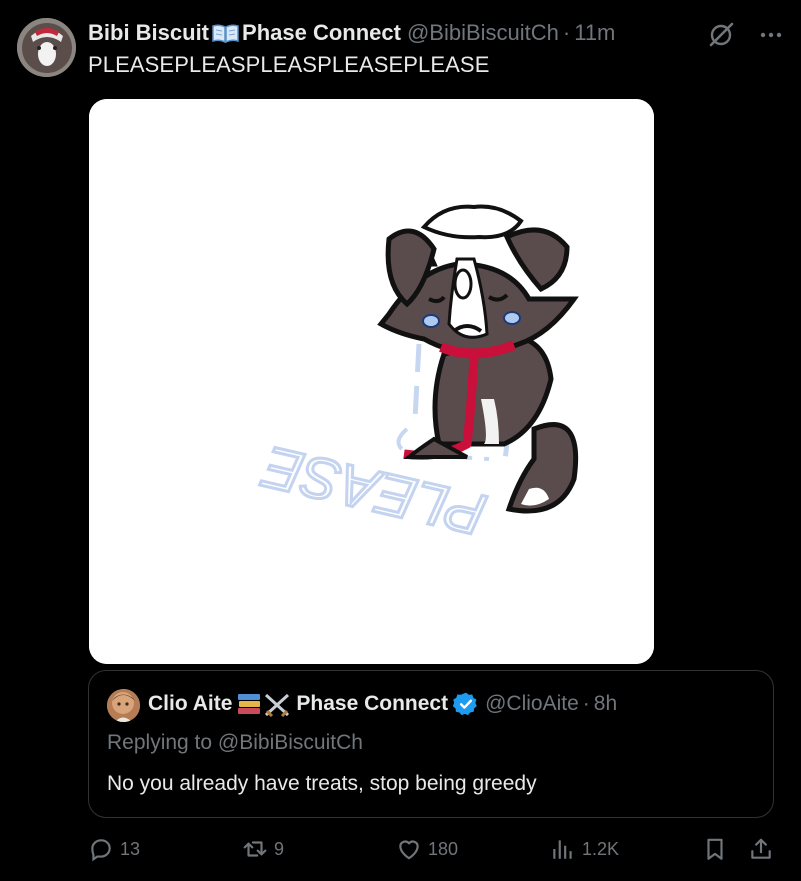 This screenshot has height=881, width=801. What do you see at coordinates (279, 848) in the screenshot?
I see `repost-count: 9` at bounding box center [279, 848].